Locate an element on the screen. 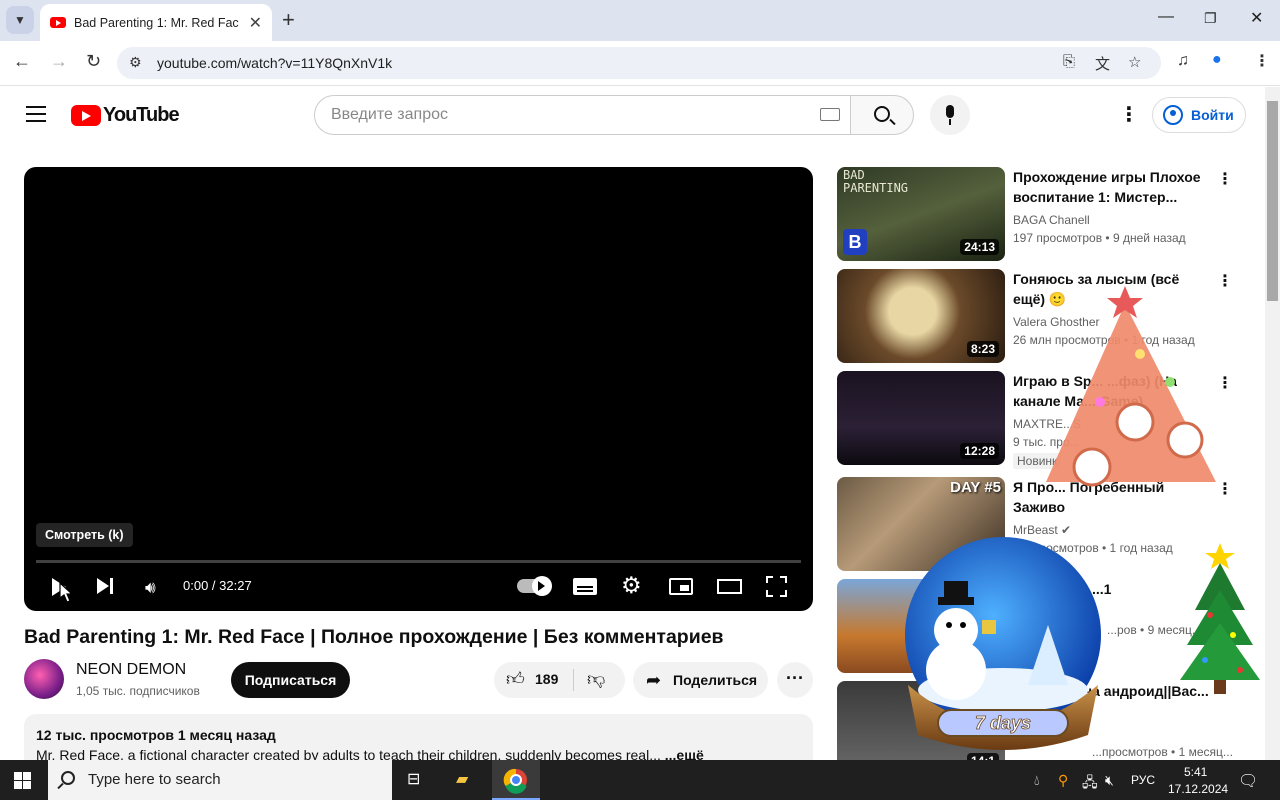 This screenshot has width=1280, height=803. network-icon: 🖧︎ is located at coordinates (1090, 784).